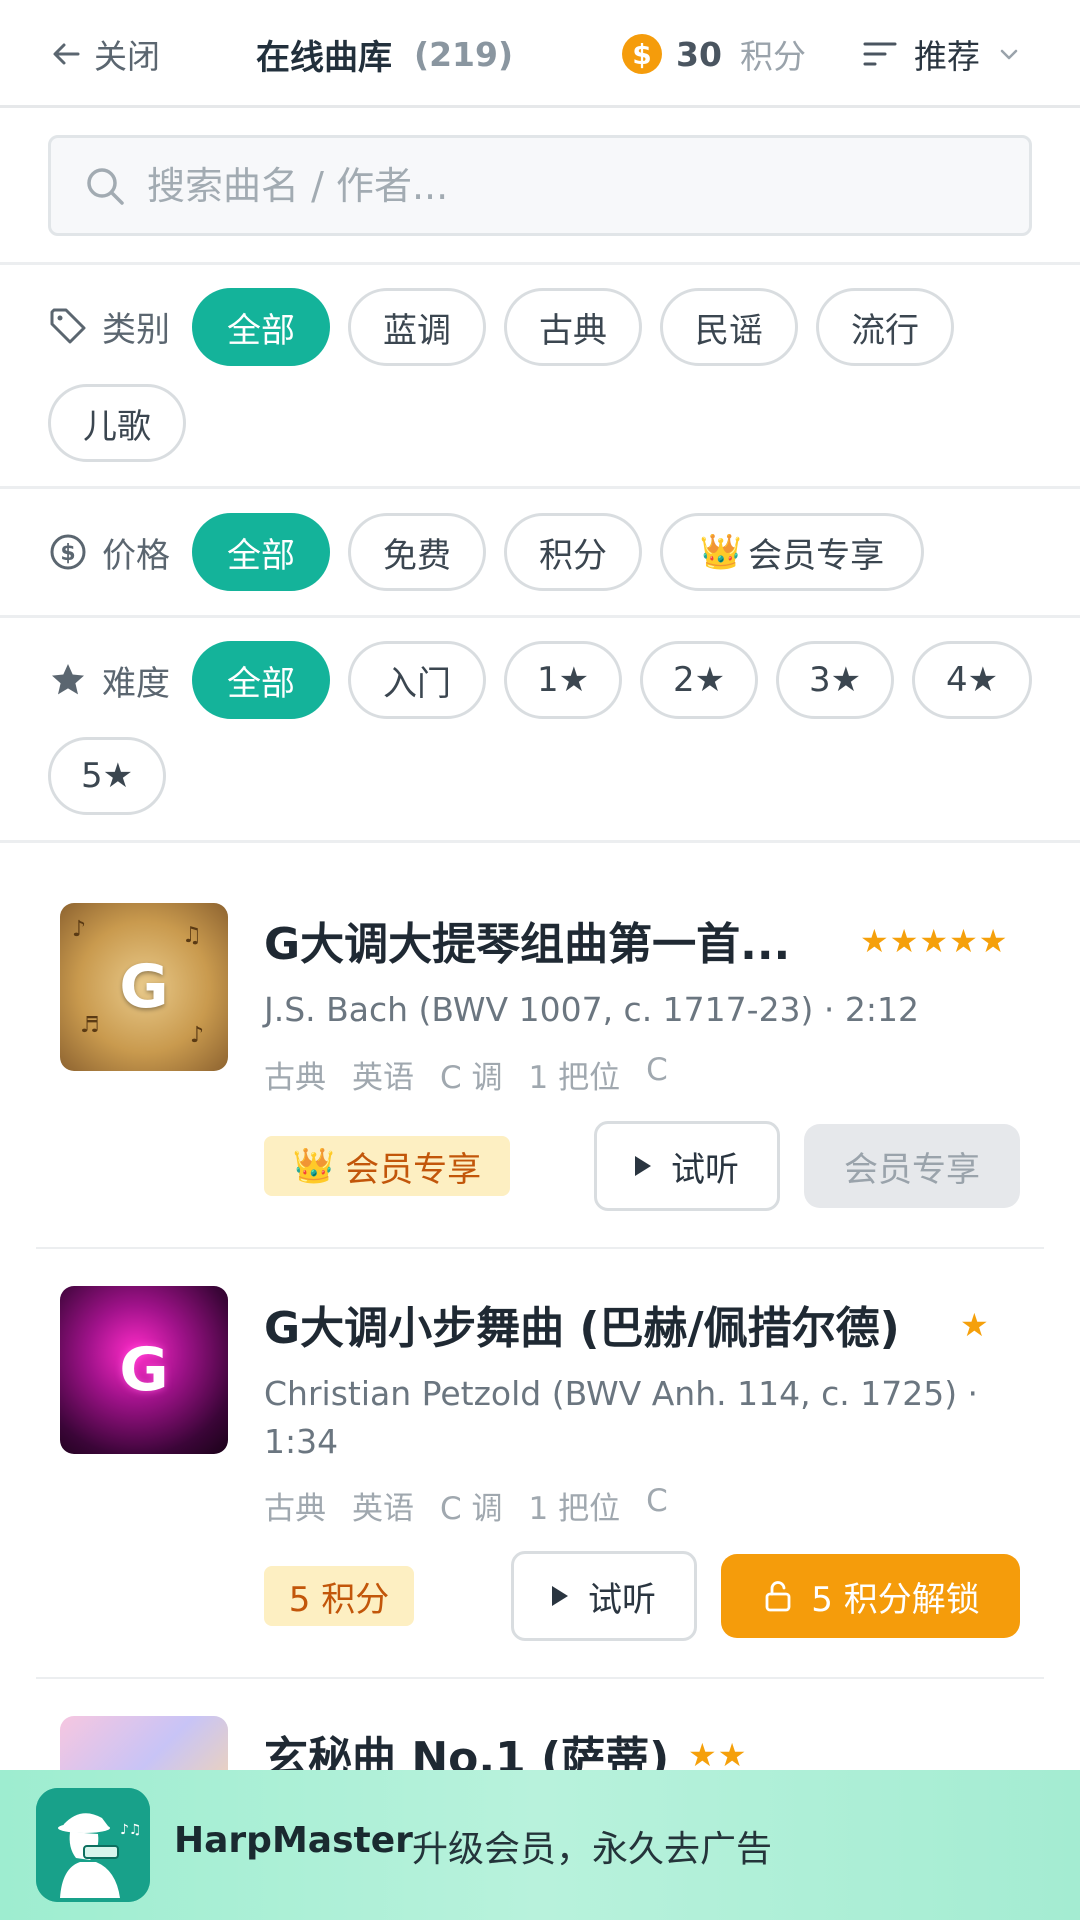 The image size is (1080, 1920). Describe the element at coordinates (573, 327) in the screenshot. I see `category-chip-classical: 古典` at that location.